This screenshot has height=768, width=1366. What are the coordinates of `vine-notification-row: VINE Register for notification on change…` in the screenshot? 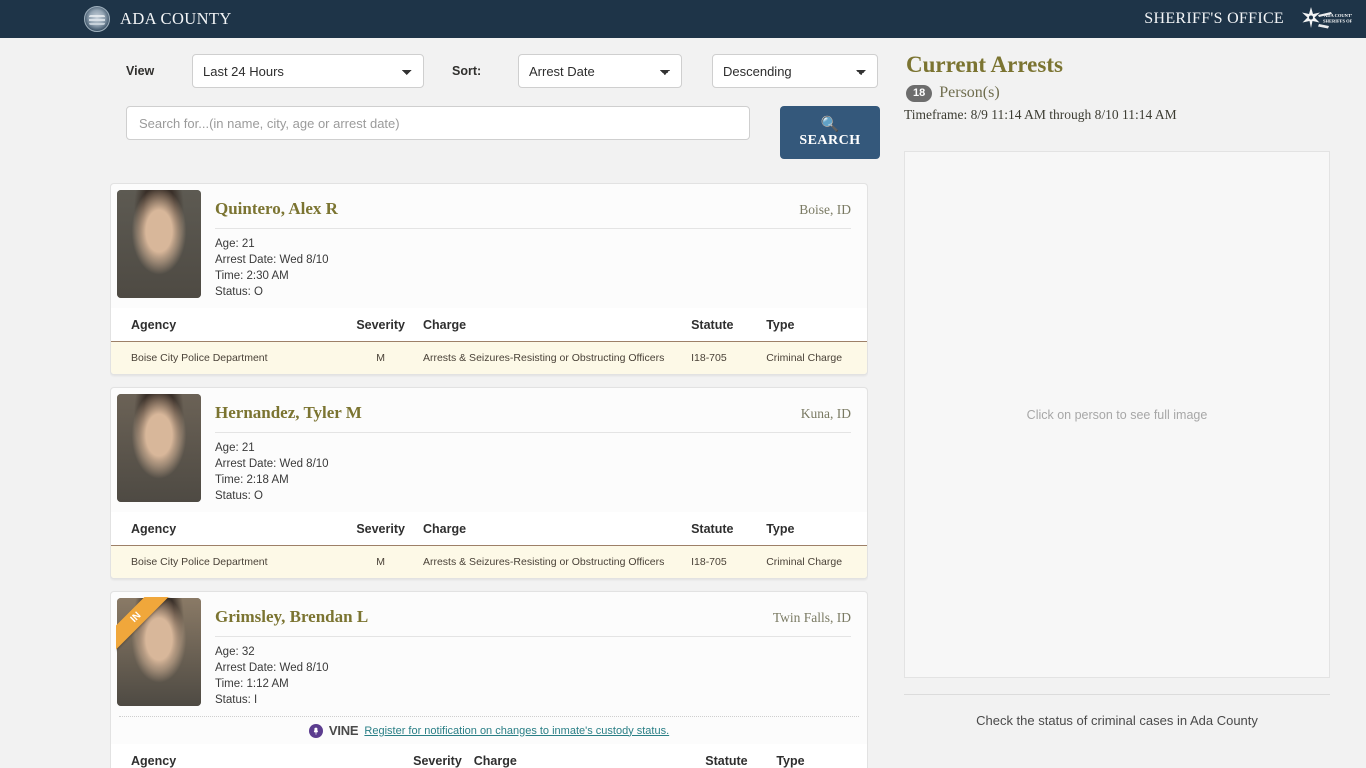 It's located at (489, 730).